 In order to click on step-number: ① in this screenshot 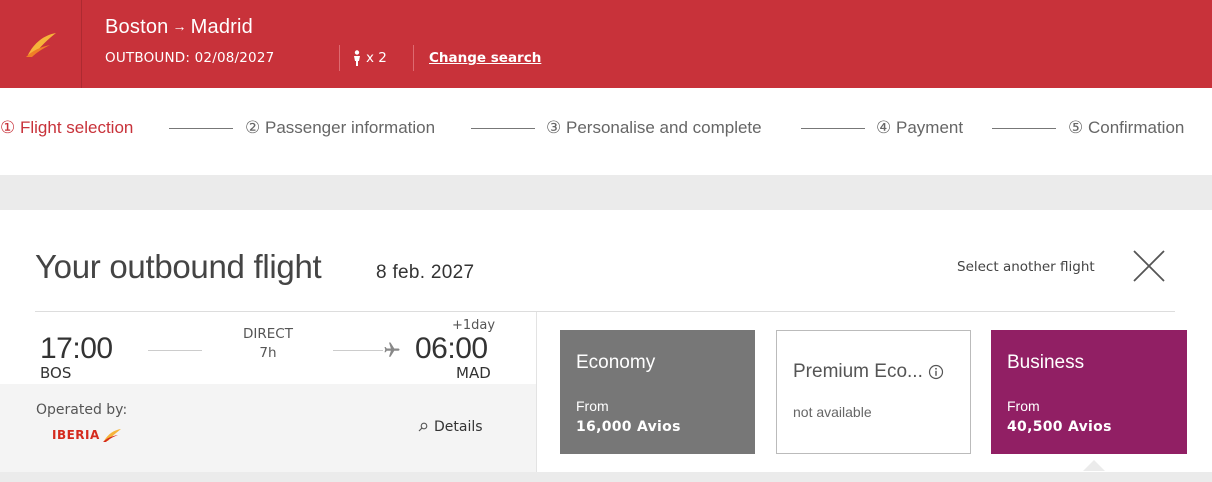, I will do `click(8, 127)`.